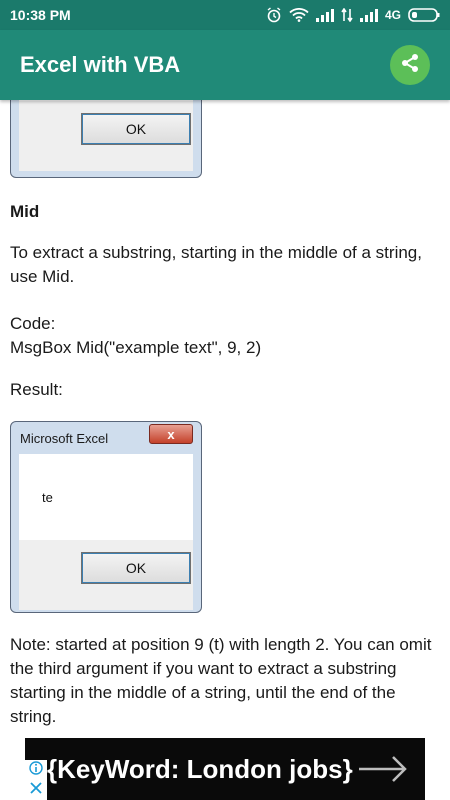  Describe the element at coordinates (171, 434) in the screenshot. I see `close-icon: x` at that location.